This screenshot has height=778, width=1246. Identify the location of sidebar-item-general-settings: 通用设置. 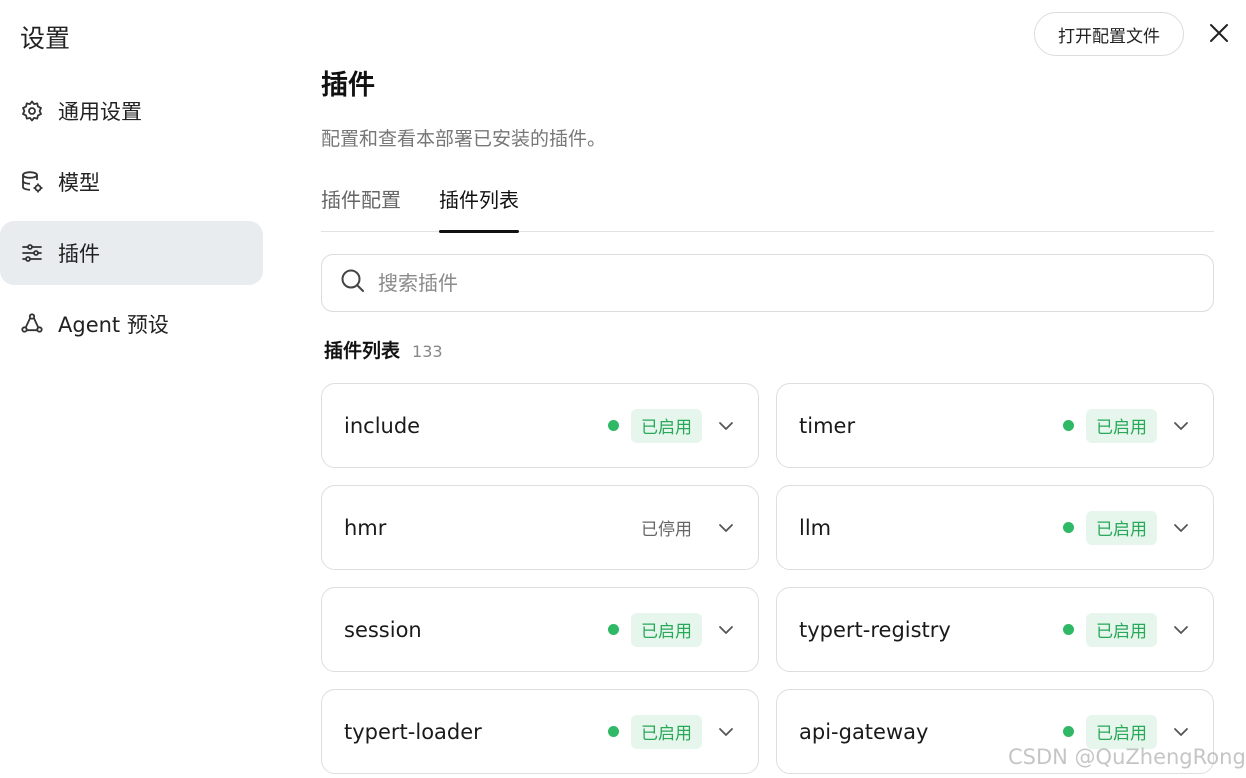
(131, 111).